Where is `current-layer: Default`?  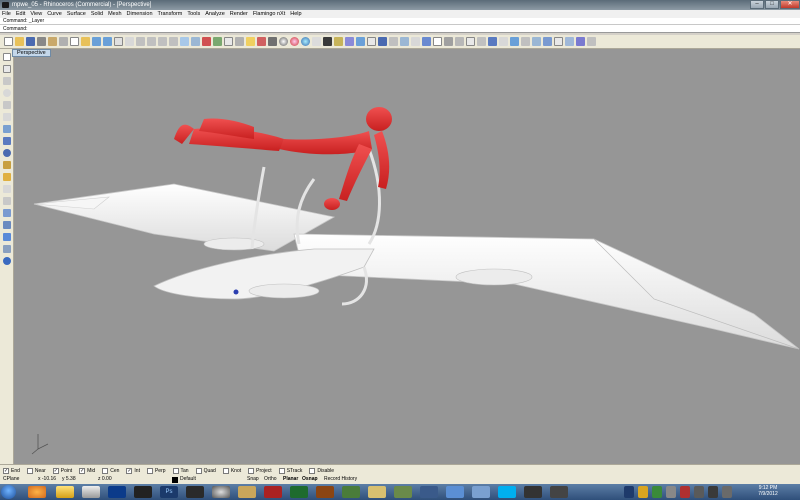 current-layer: Default is located at coordinates (188, 479).